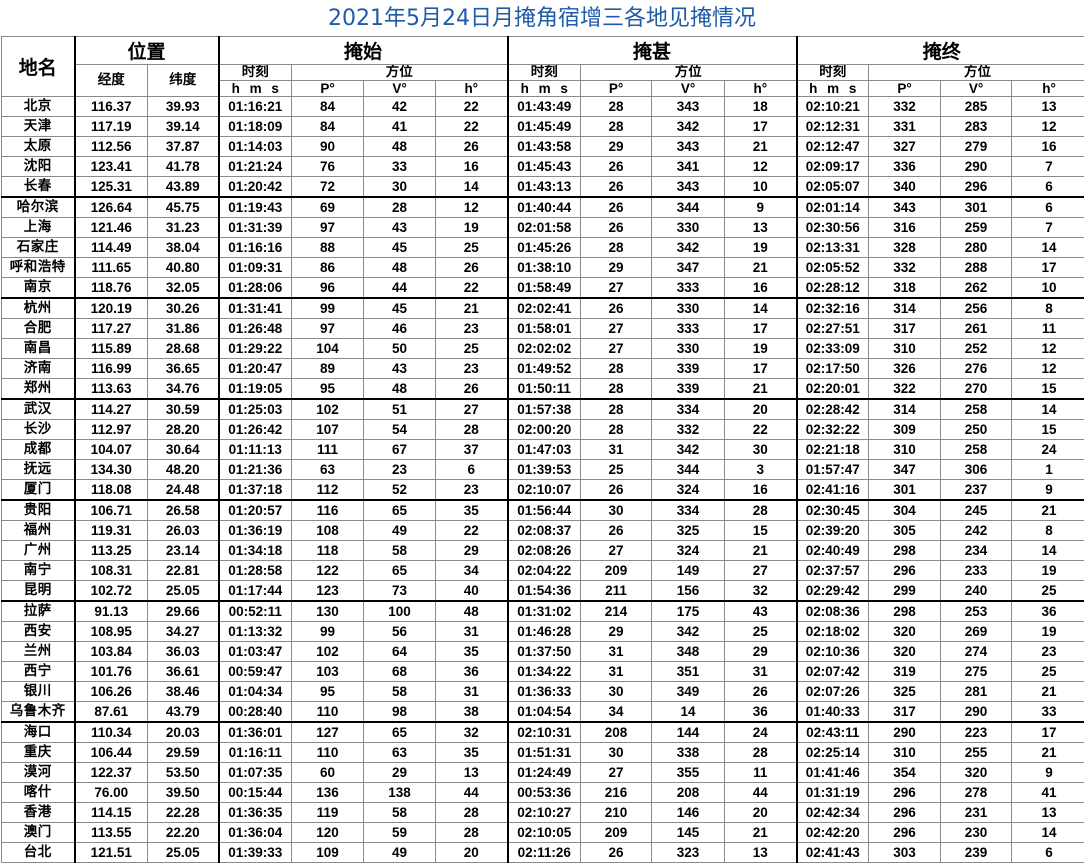 The width and height of the screenshot is (1084, 865). I want to click on cell-mid-h: 24, so click(761, 732).